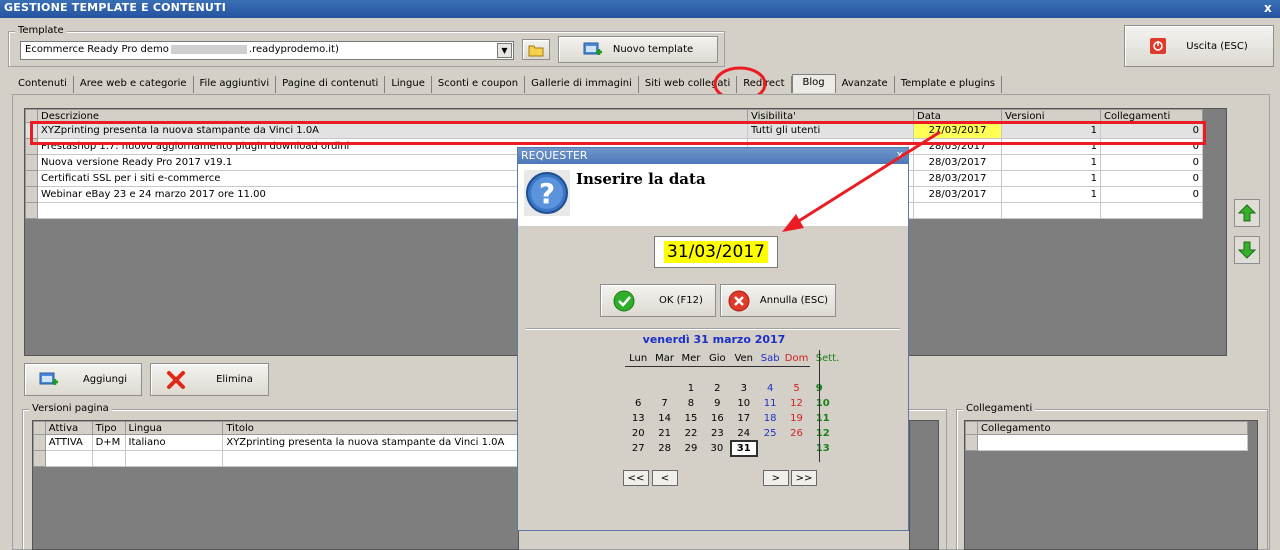  Describe the element at coordinates (691, 418) in the screenshot. I see `calendar-day: 15` at that location.